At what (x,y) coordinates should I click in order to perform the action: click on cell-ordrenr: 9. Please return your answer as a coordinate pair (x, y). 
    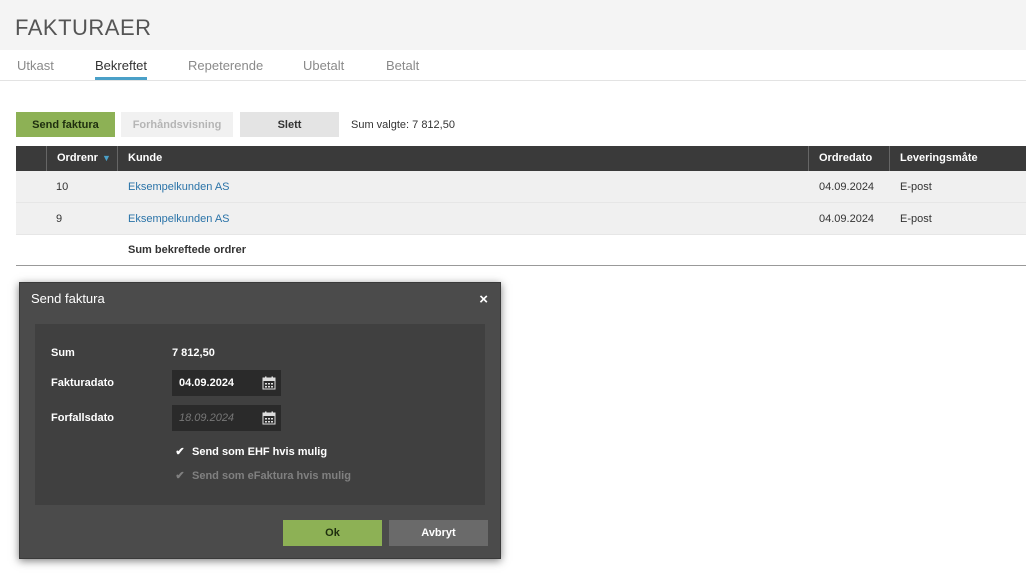
    Looking at the image, I should click on (59, 219).